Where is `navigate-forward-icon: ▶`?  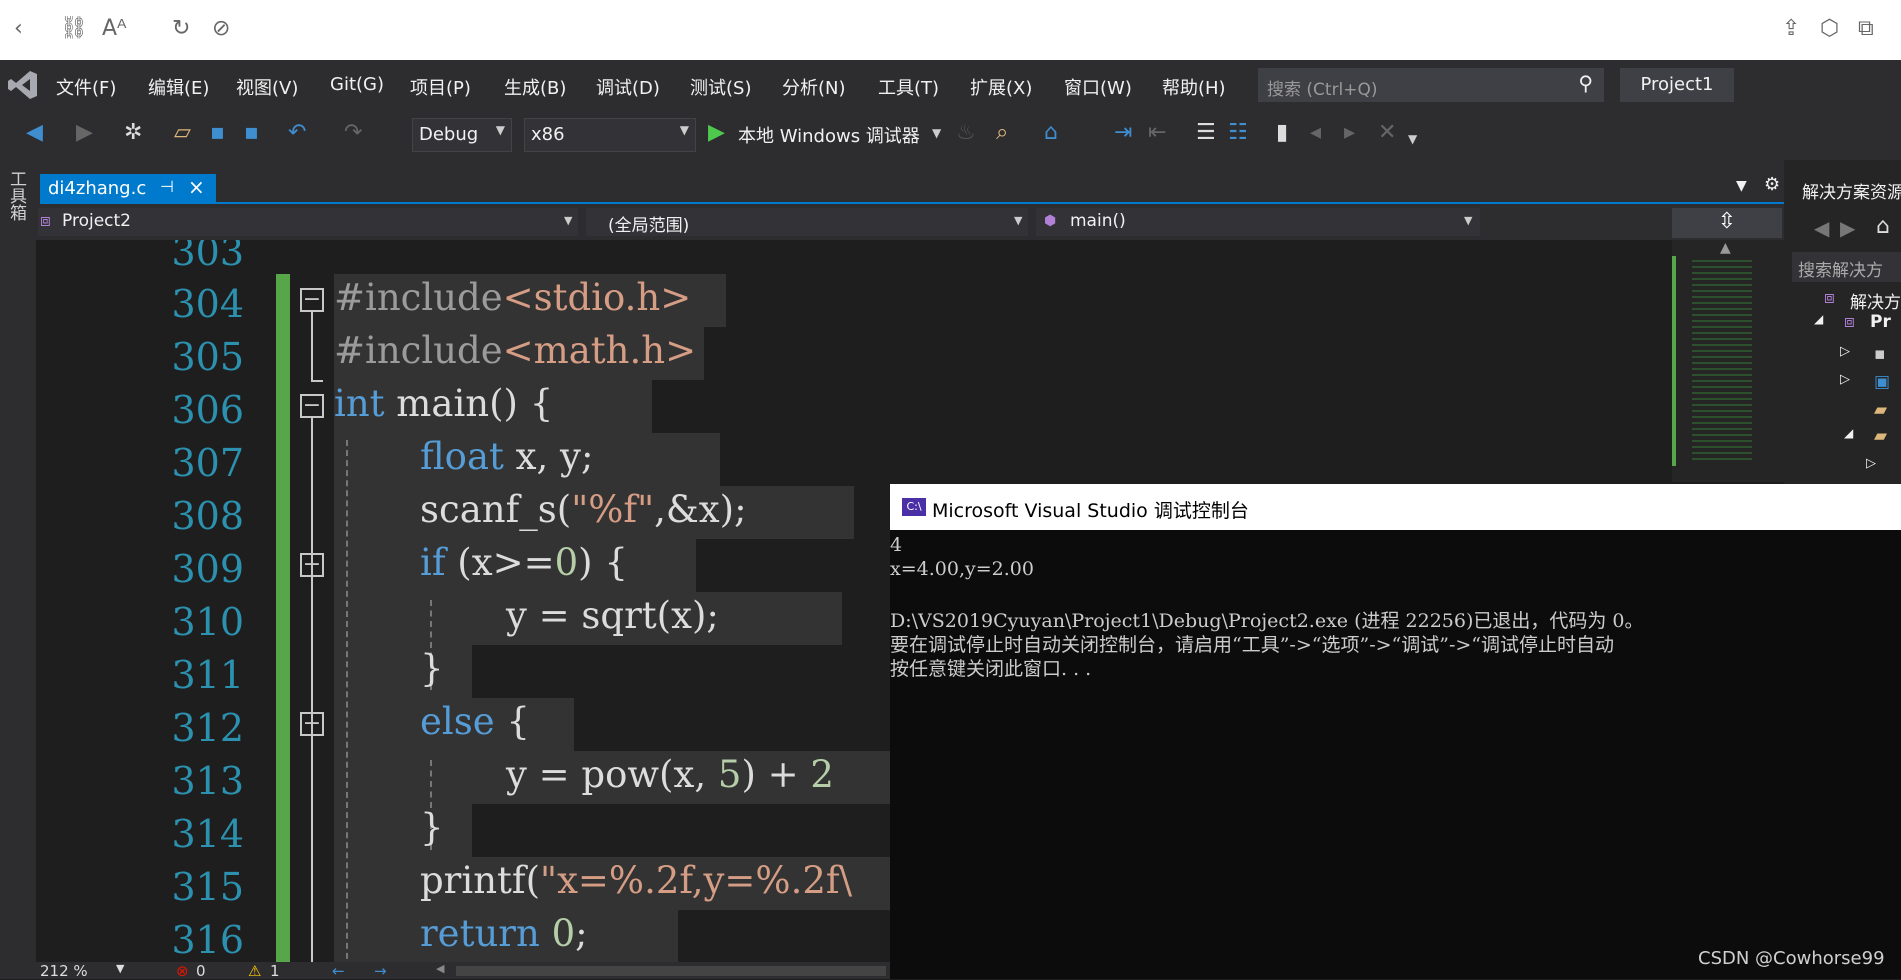
navigate-forward-icon: ▶ is located at coordinates (84, 132).